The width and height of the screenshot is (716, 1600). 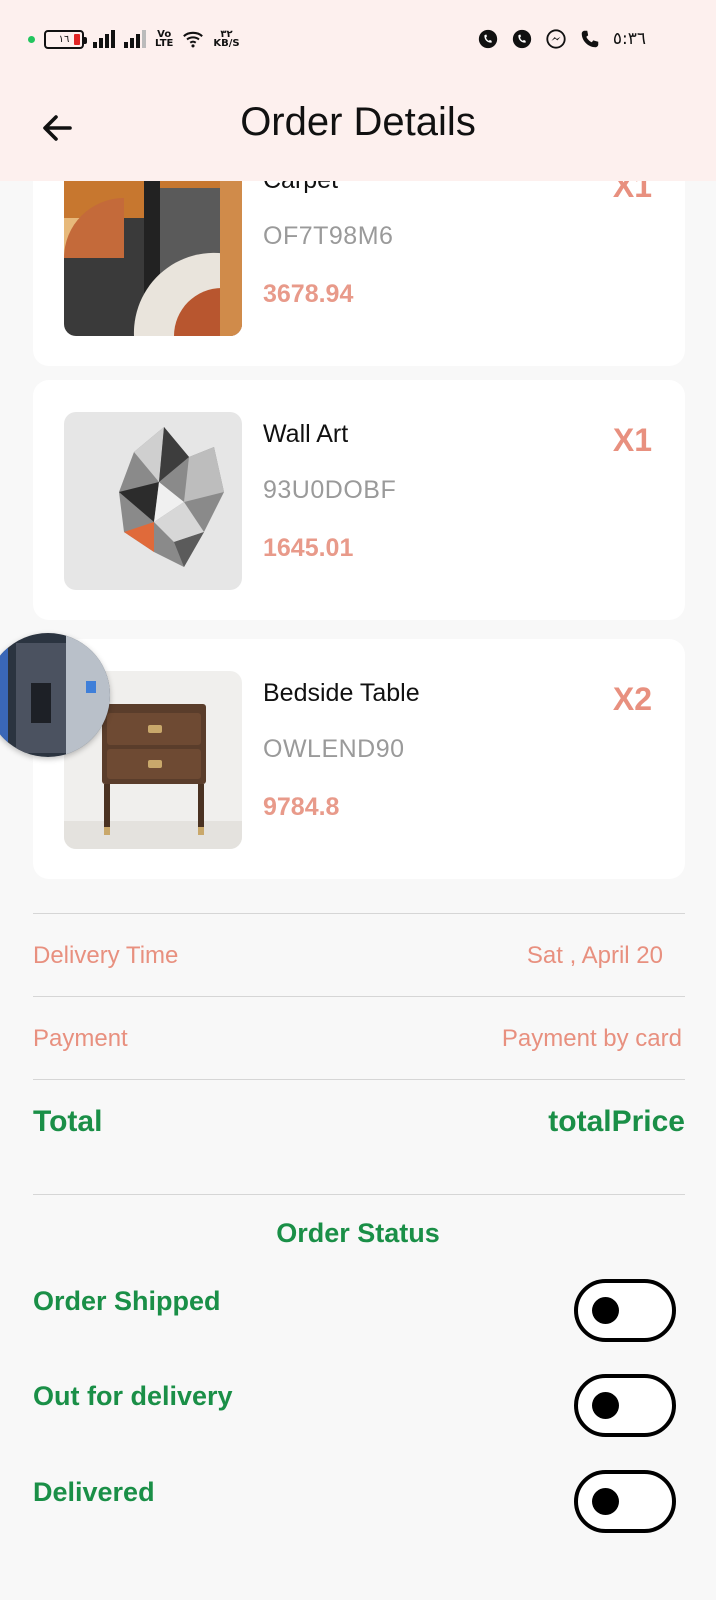 I want to click on page-title: Order Details, so click(x=358, y=122).